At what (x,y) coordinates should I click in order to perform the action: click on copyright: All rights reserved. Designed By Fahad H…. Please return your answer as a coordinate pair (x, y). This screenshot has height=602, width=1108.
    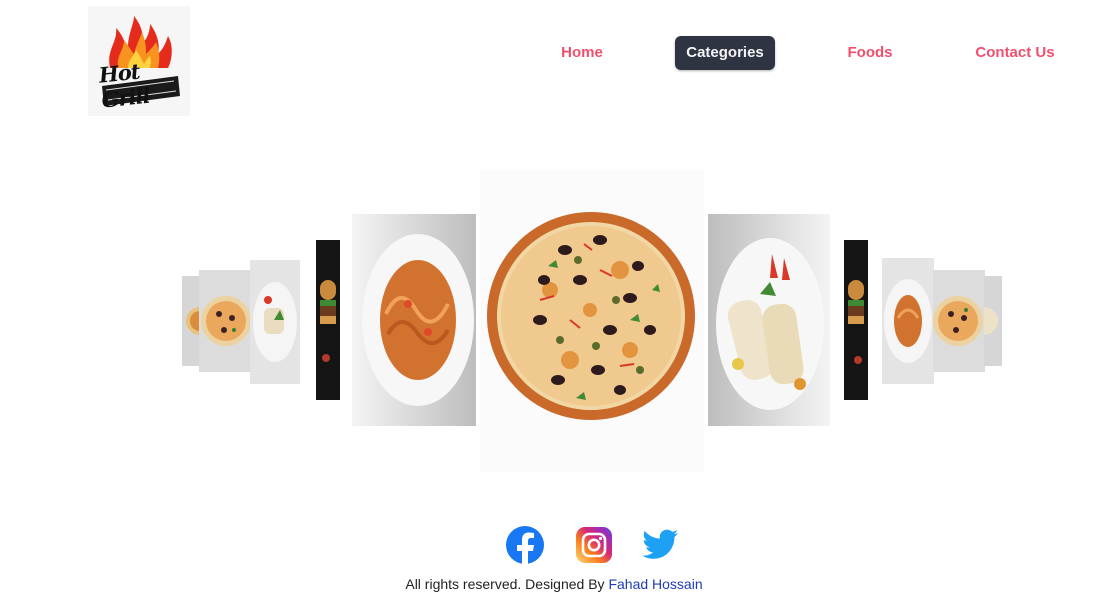
    Looking at the image, I should click on (554, 584).